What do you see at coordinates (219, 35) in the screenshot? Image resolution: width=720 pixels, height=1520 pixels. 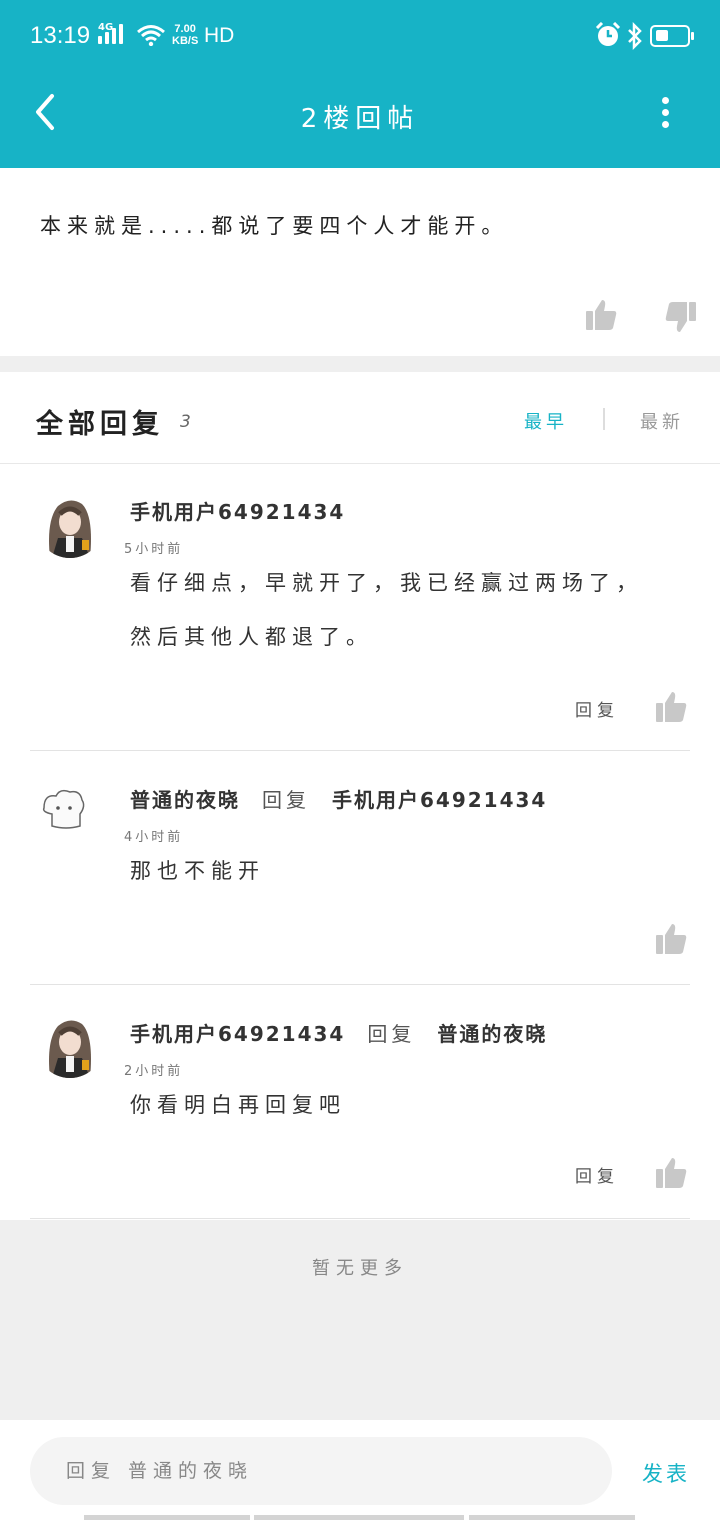 I see `hd-indicator: HD` at bounding box center [219, 35].